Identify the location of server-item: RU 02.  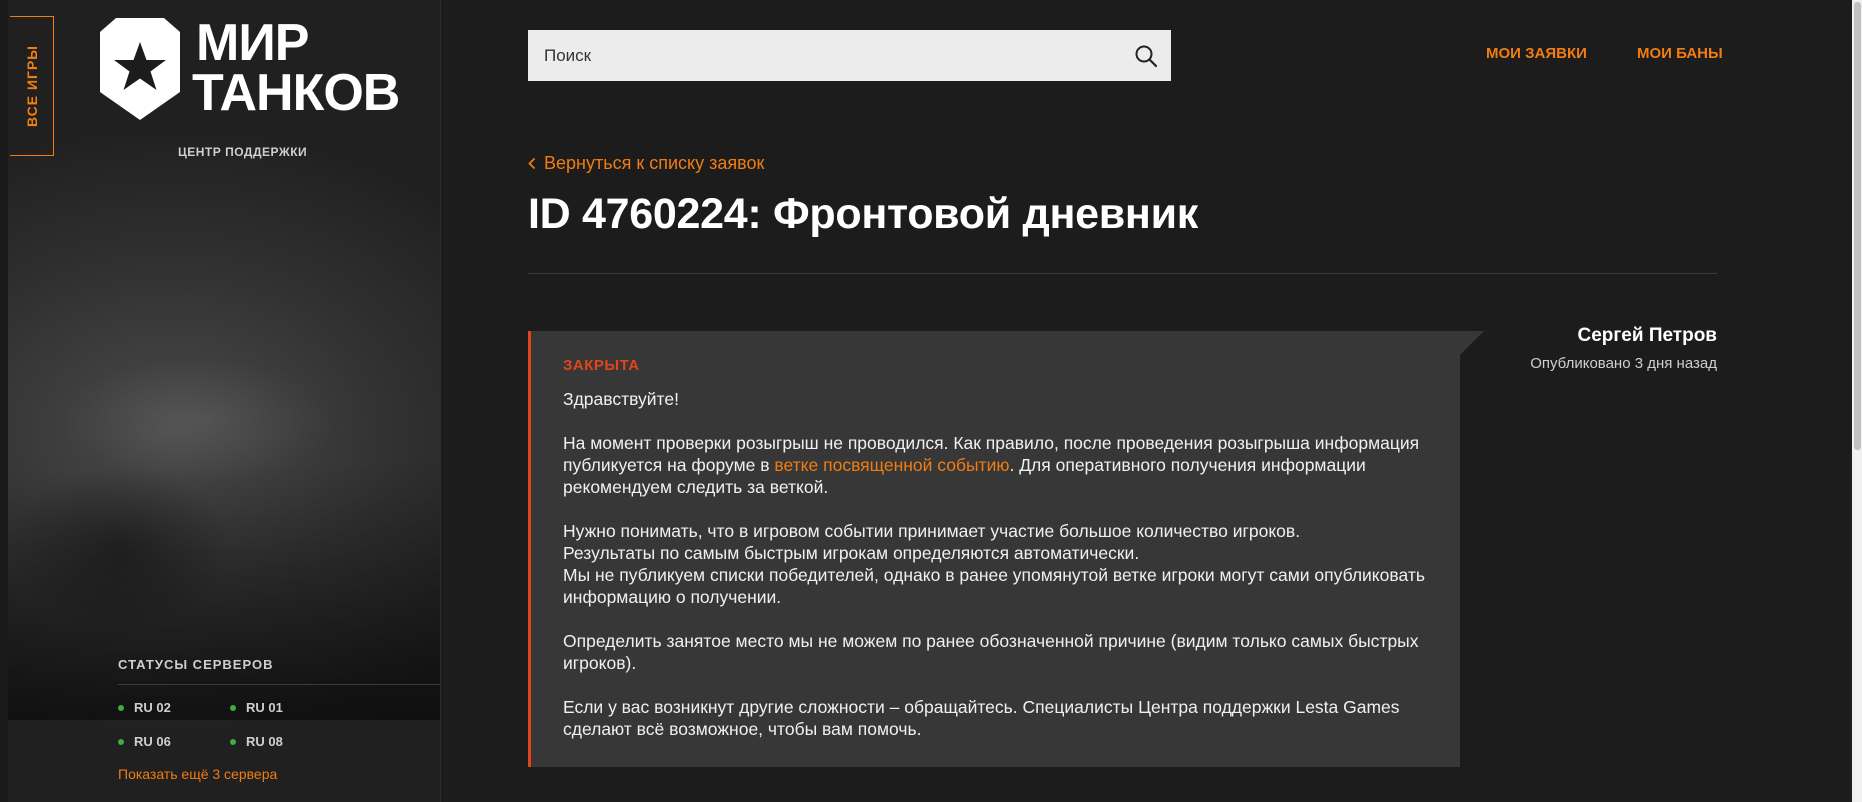
(144, 707).